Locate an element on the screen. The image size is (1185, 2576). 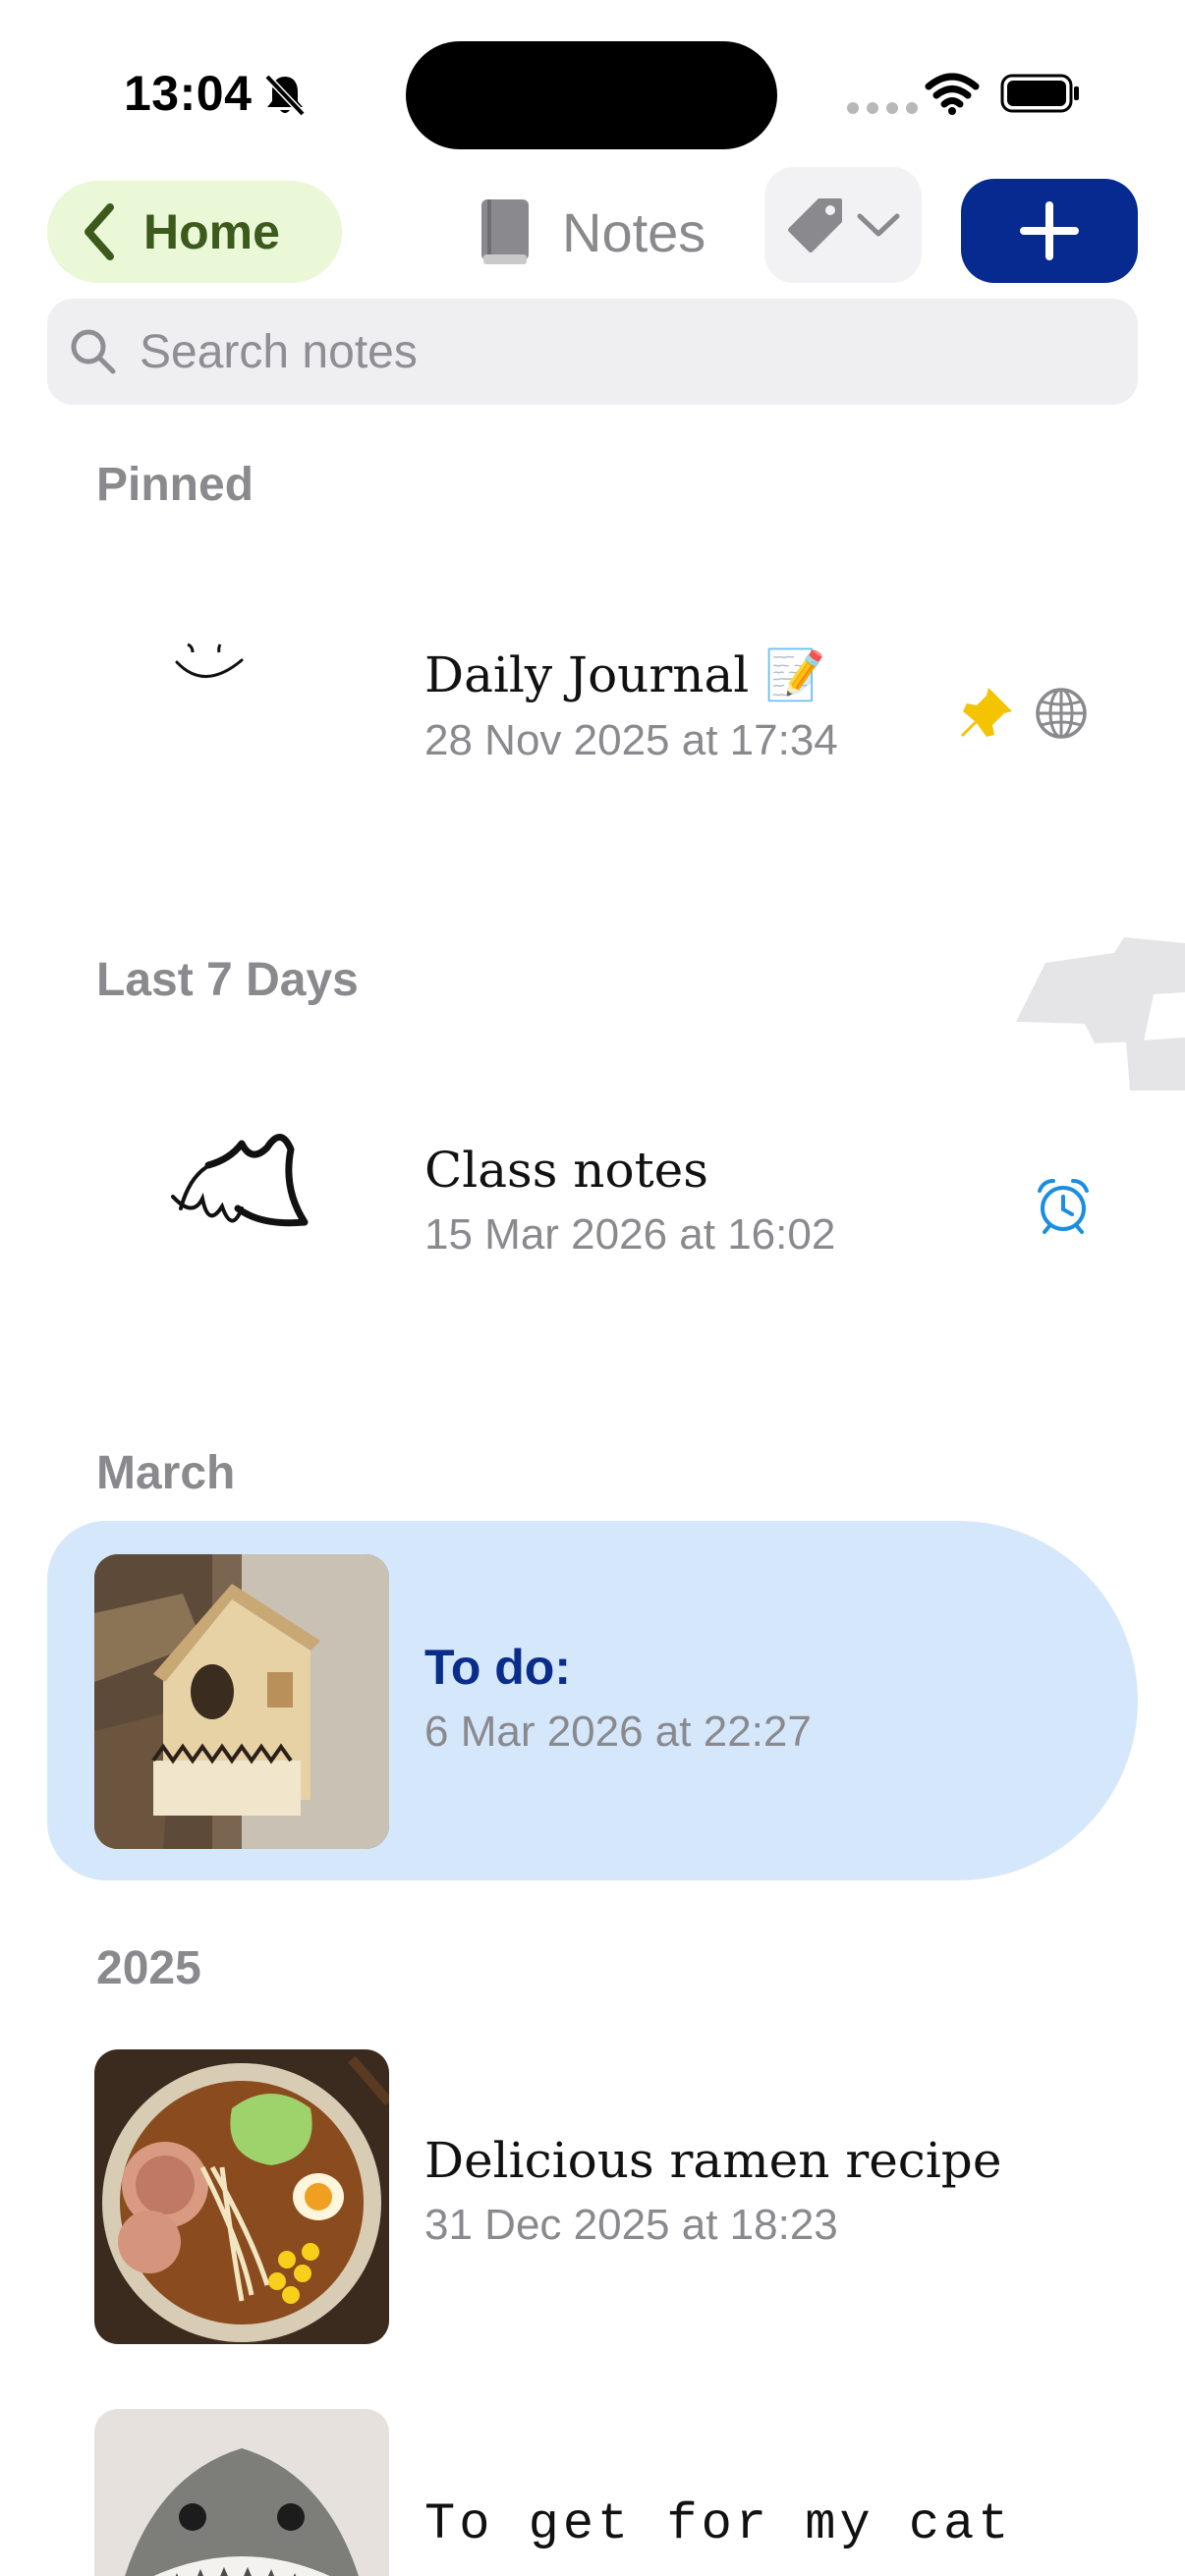
note-title: To get for my cat is located at coordinates (719, 2524).